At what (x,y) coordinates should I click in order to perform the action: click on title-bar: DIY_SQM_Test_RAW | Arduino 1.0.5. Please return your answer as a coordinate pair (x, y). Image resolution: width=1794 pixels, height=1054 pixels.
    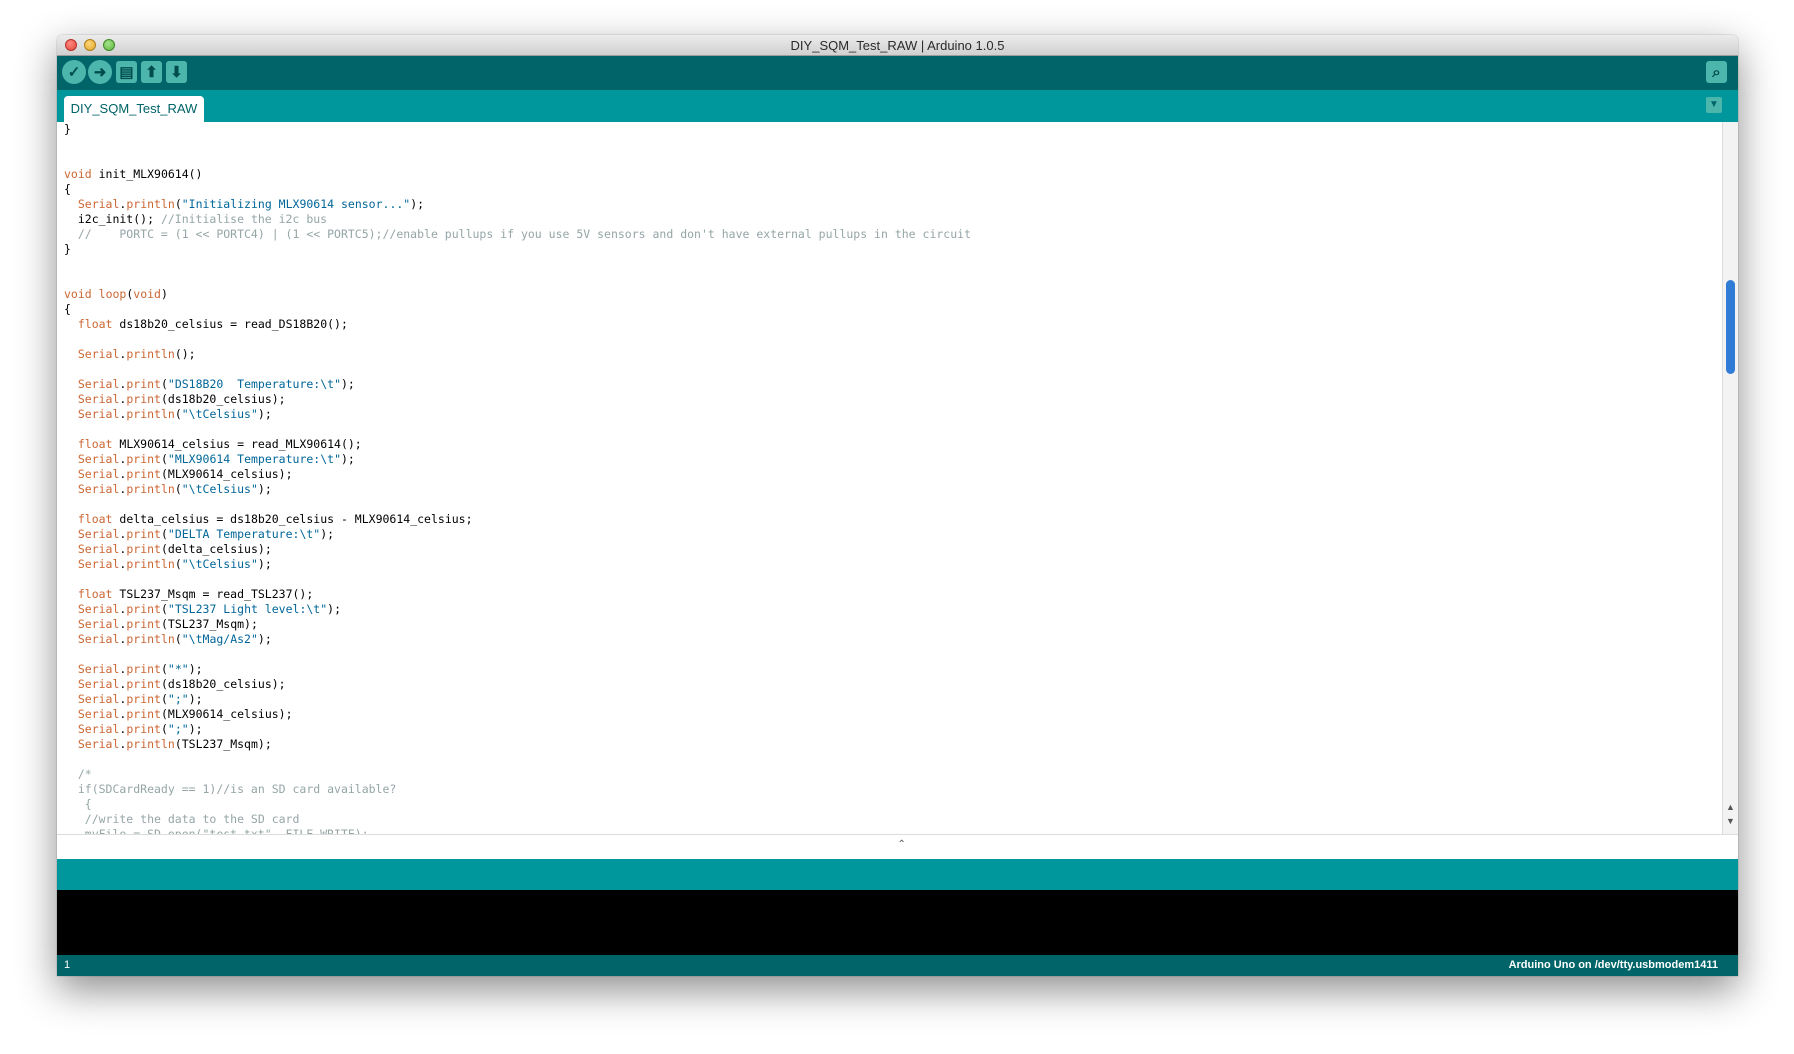
    Looking at the image, I should click on (897, 45).